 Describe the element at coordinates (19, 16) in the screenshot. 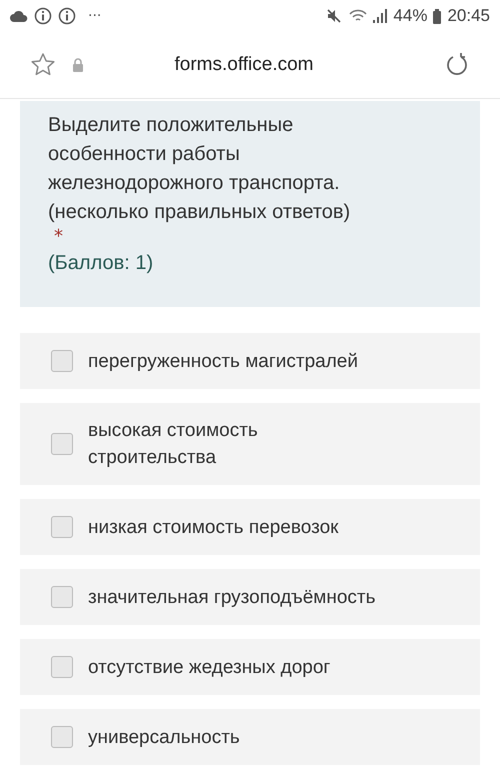

I see `cloud-icon` at that location.